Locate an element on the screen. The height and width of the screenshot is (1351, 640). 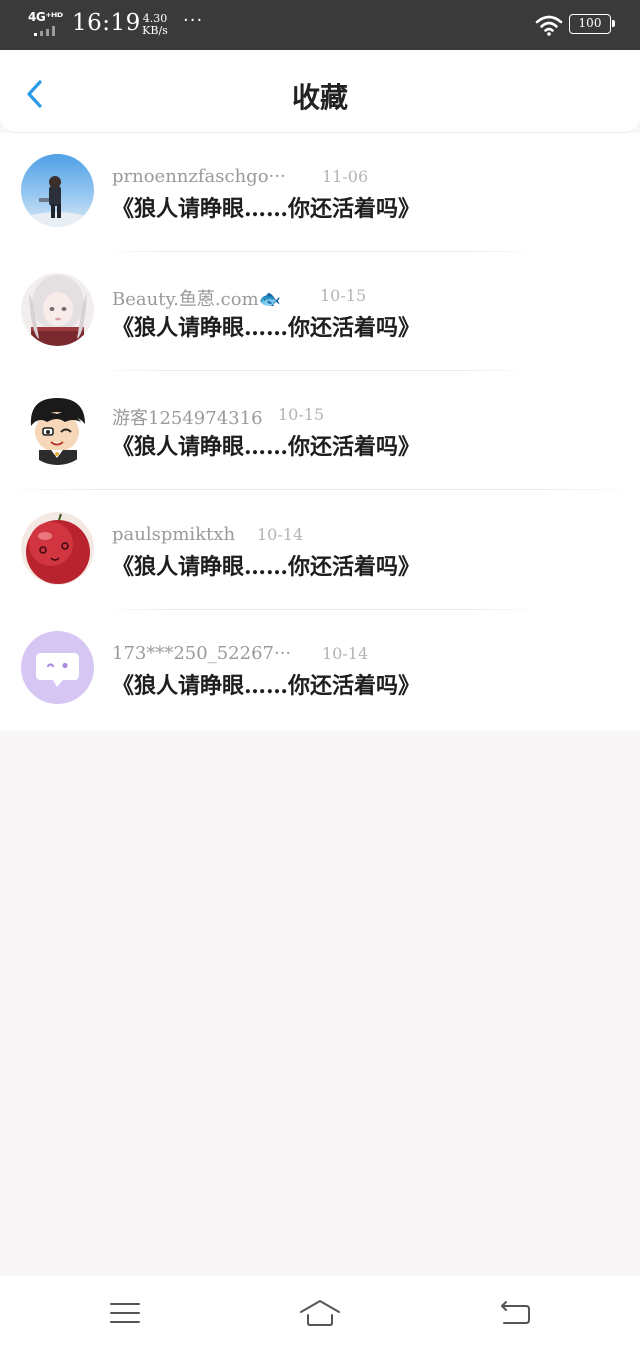
menu-button is located at coordinates (125, 1313).